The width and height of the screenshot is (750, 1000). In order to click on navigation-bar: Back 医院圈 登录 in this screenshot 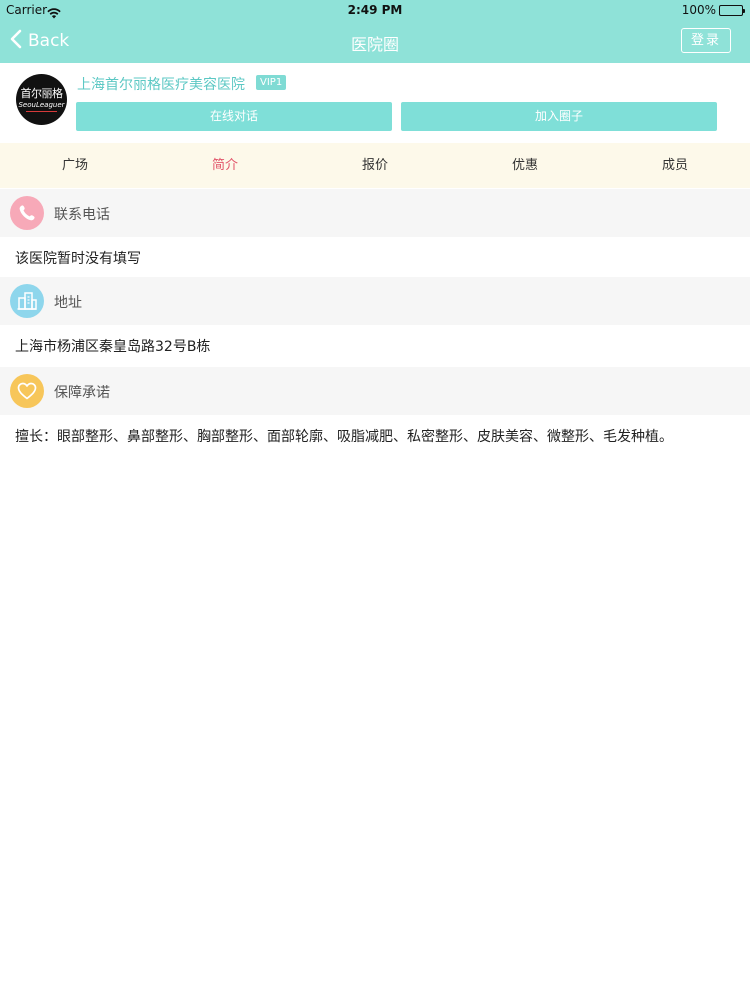, I will do `click(375, 41)`.